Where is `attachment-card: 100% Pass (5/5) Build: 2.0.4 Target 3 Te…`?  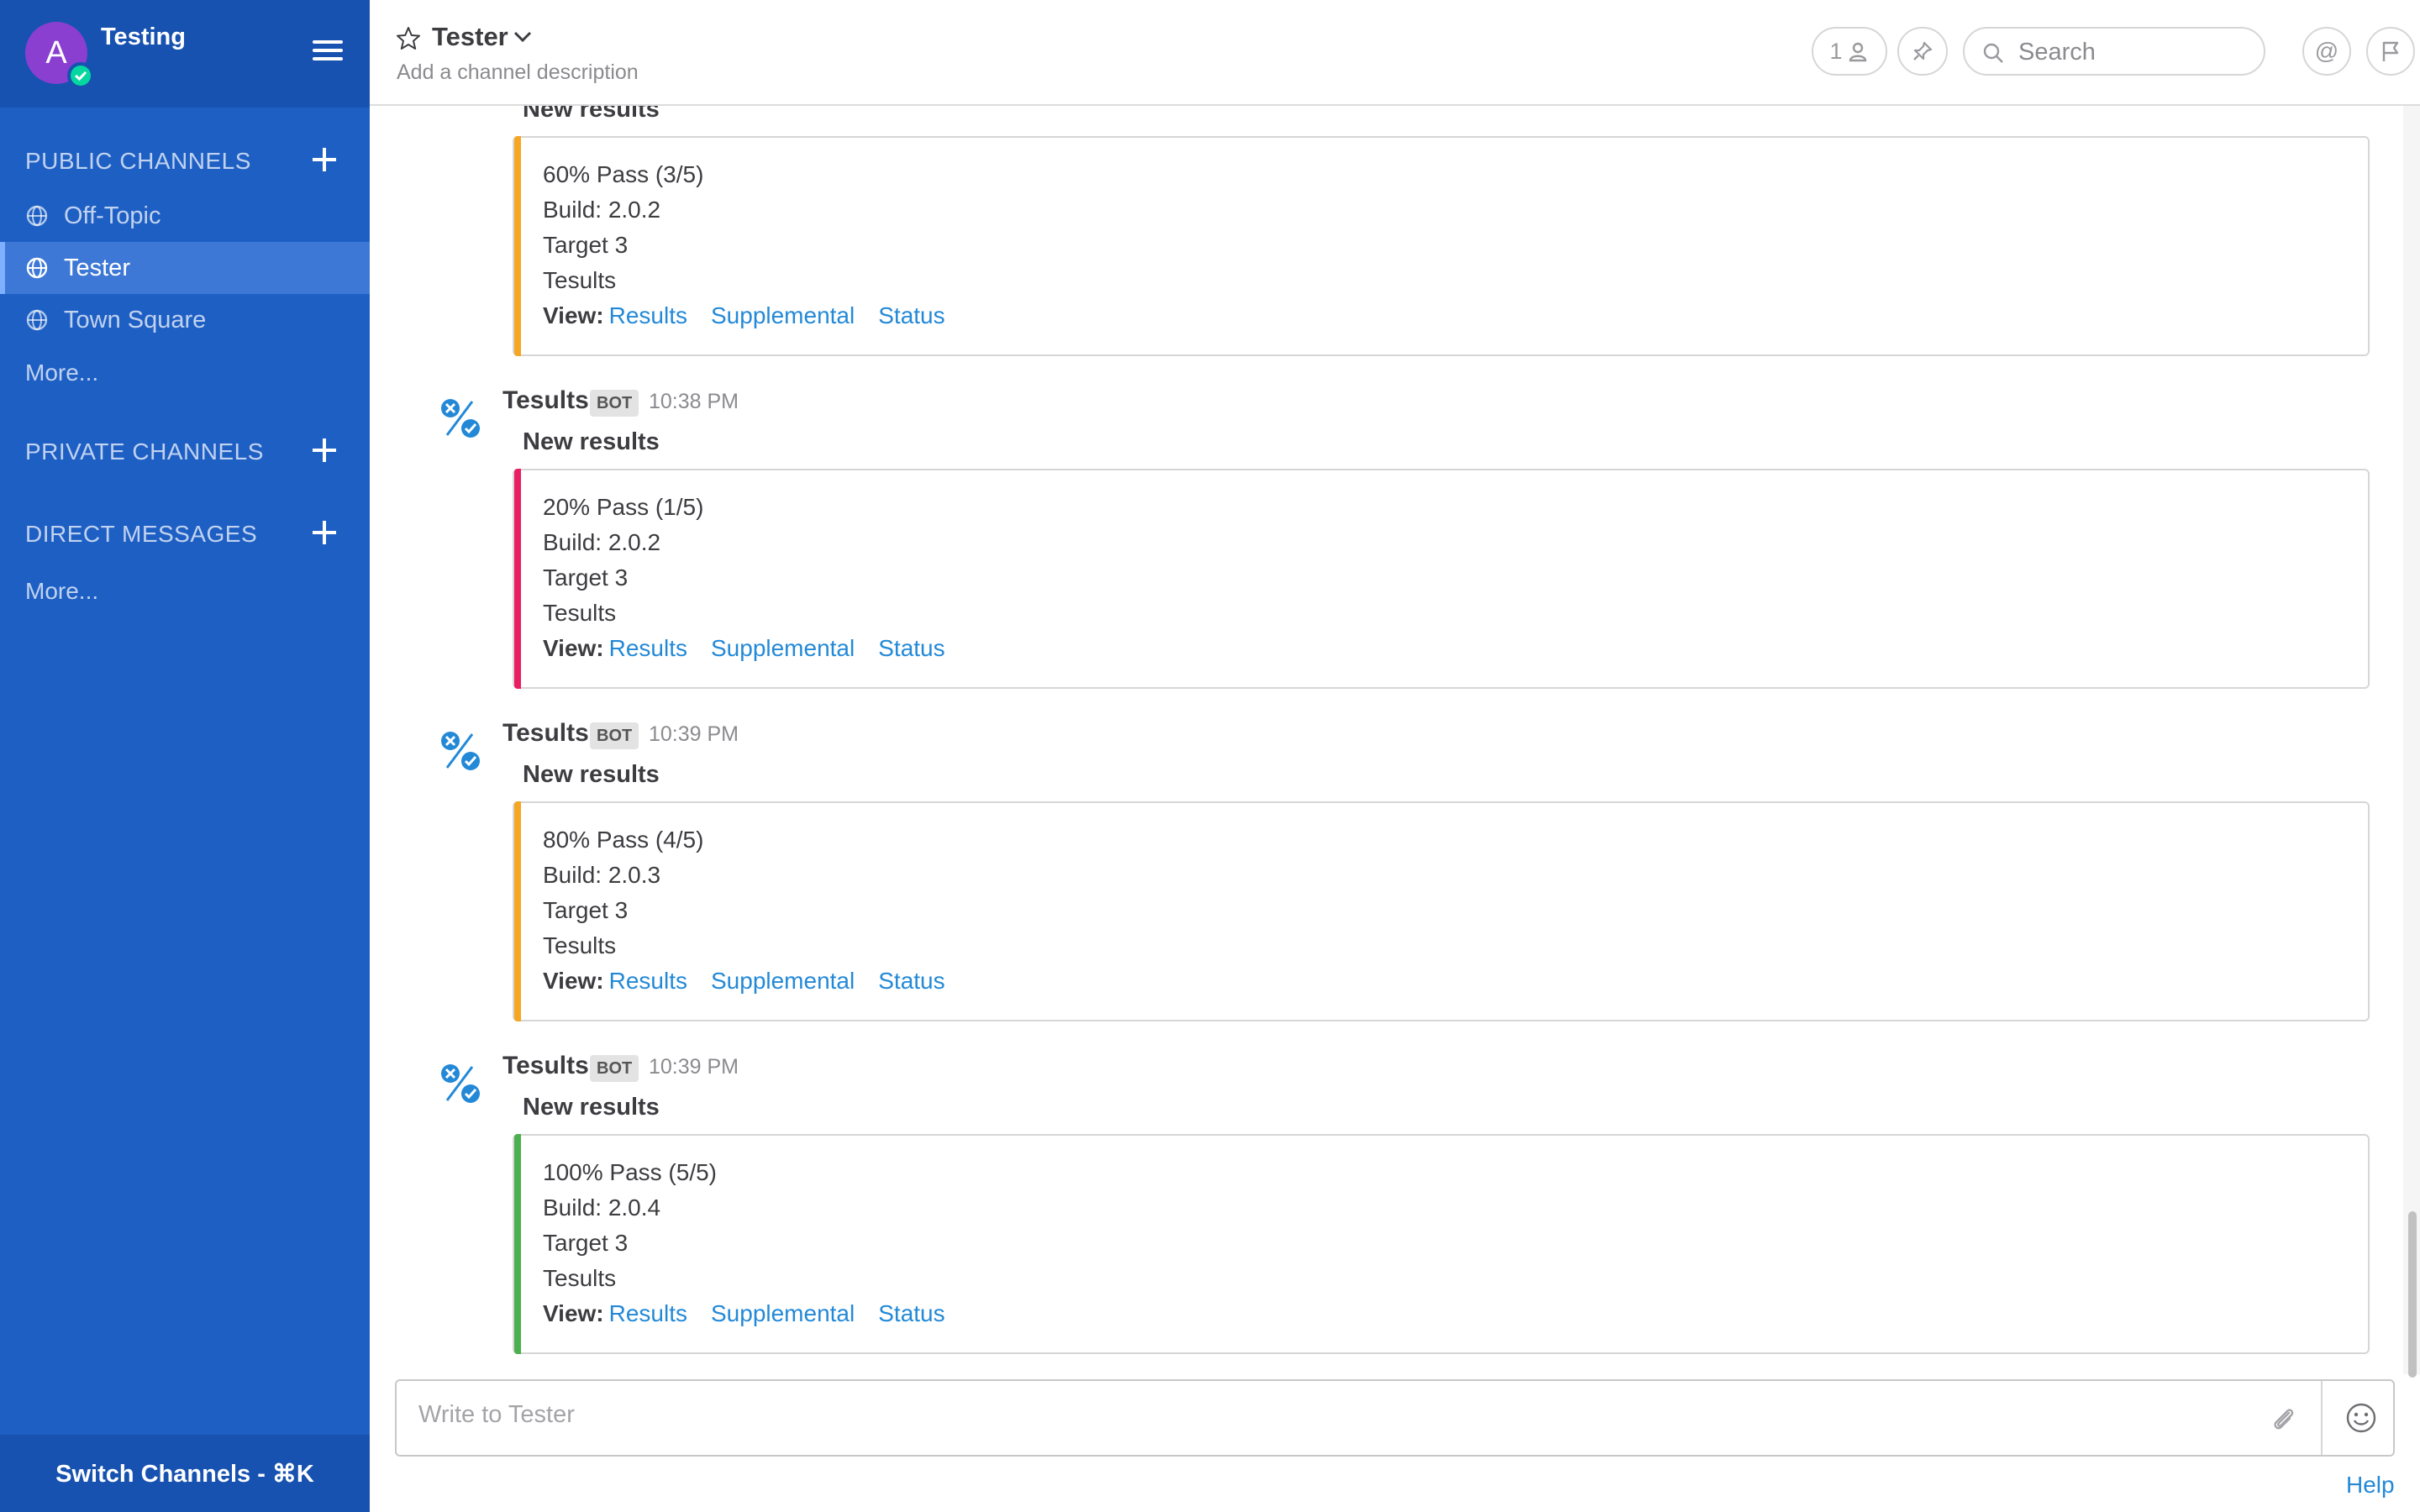
attachment-card: 100% Pass (5/5) Build: 2.0.4 Target 3 Te… is located at coordinates (1441, 1244).